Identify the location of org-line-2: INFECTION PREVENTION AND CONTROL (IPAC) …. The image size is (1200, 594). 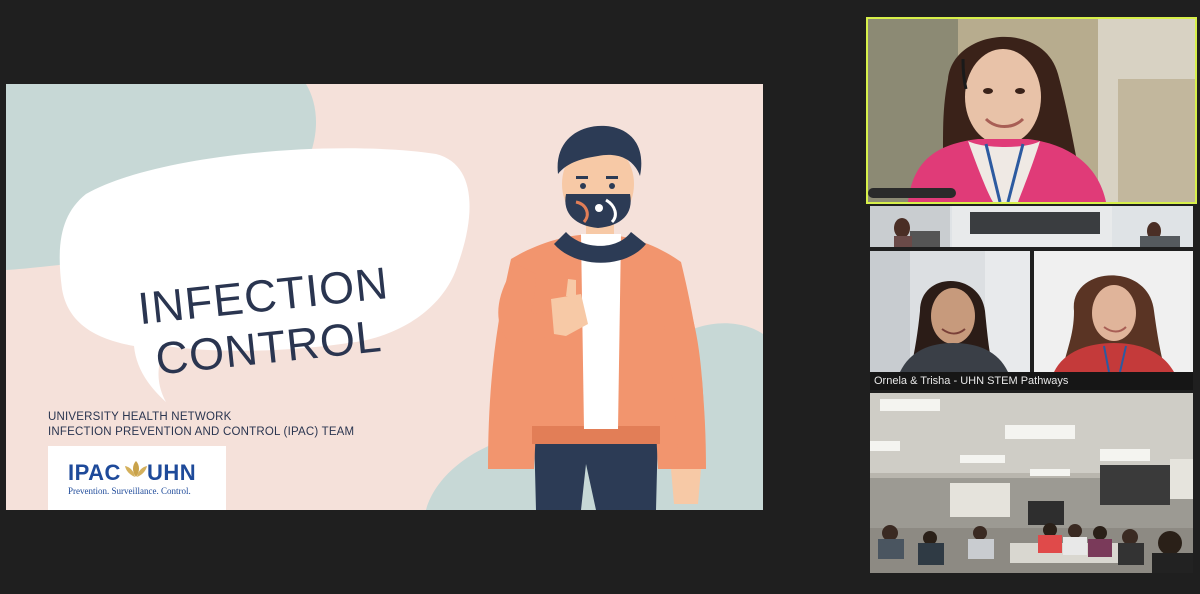
(201, 432).